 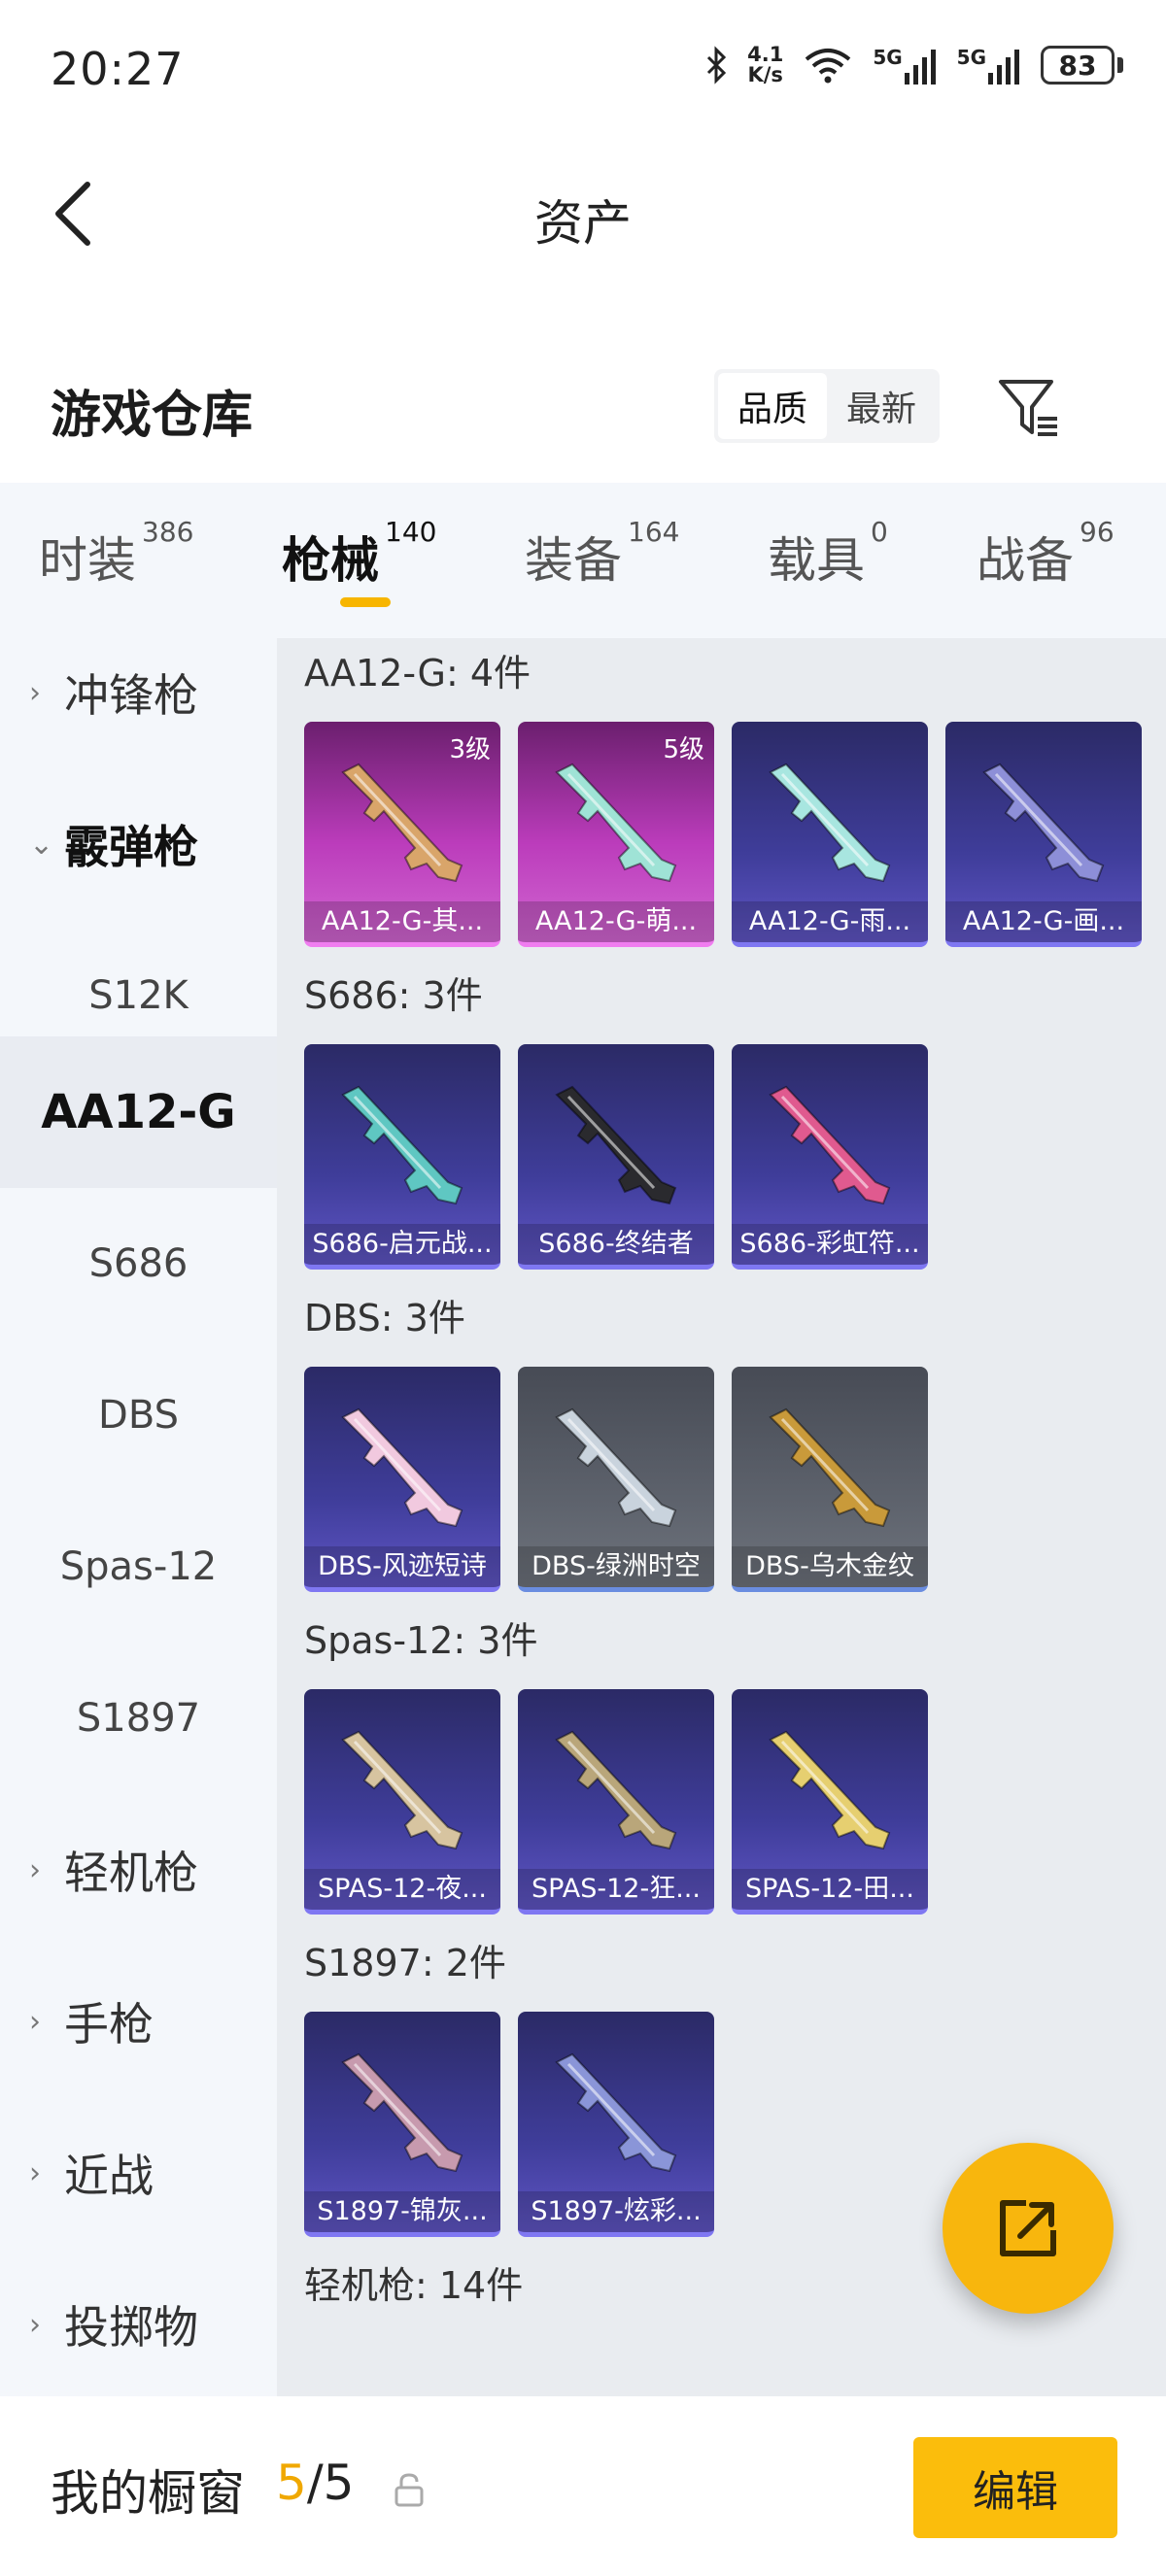 I want to click on weapon-skin-card: DBS-风迹短诗, so click(x=402, y=1479).